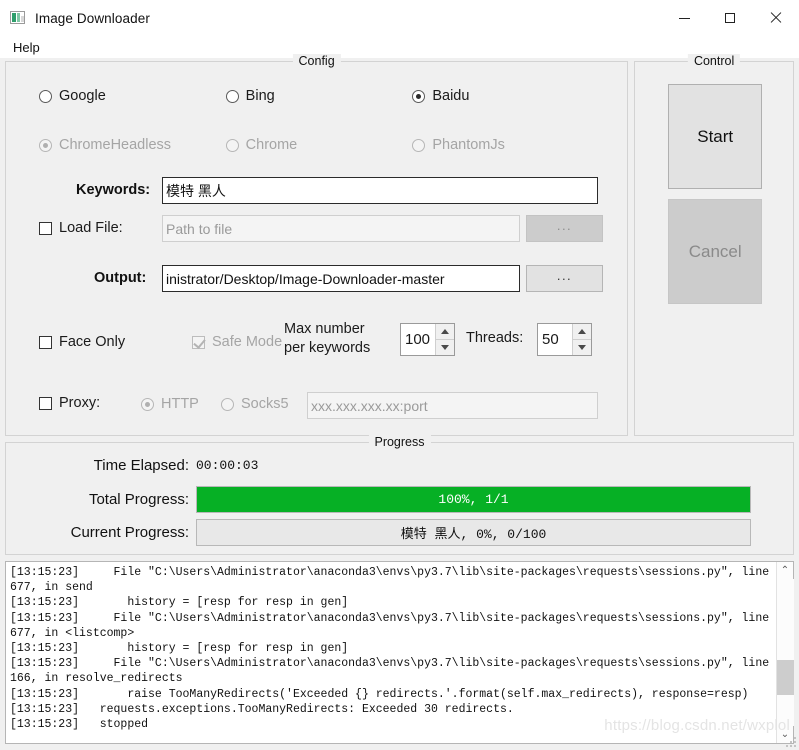 This screenshot has width=799, height=750. I want to click on maximize-button, so click(730, 18).